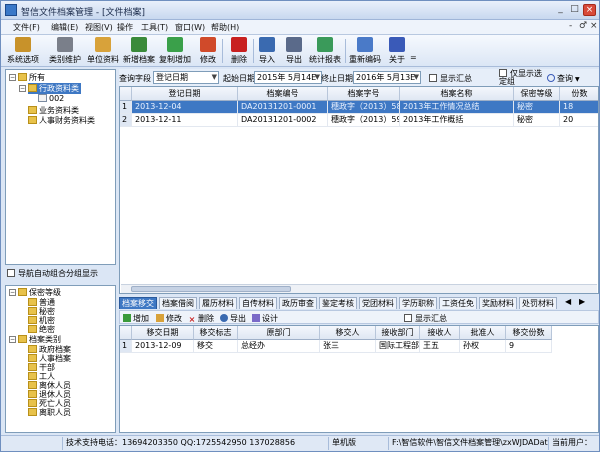 Image resolution: width=600 pixels, height=452 pixels. Describe the element at coordinates (364, 94) in the screenshot. I see `column-header-file-ref: 档案字号` at that location.